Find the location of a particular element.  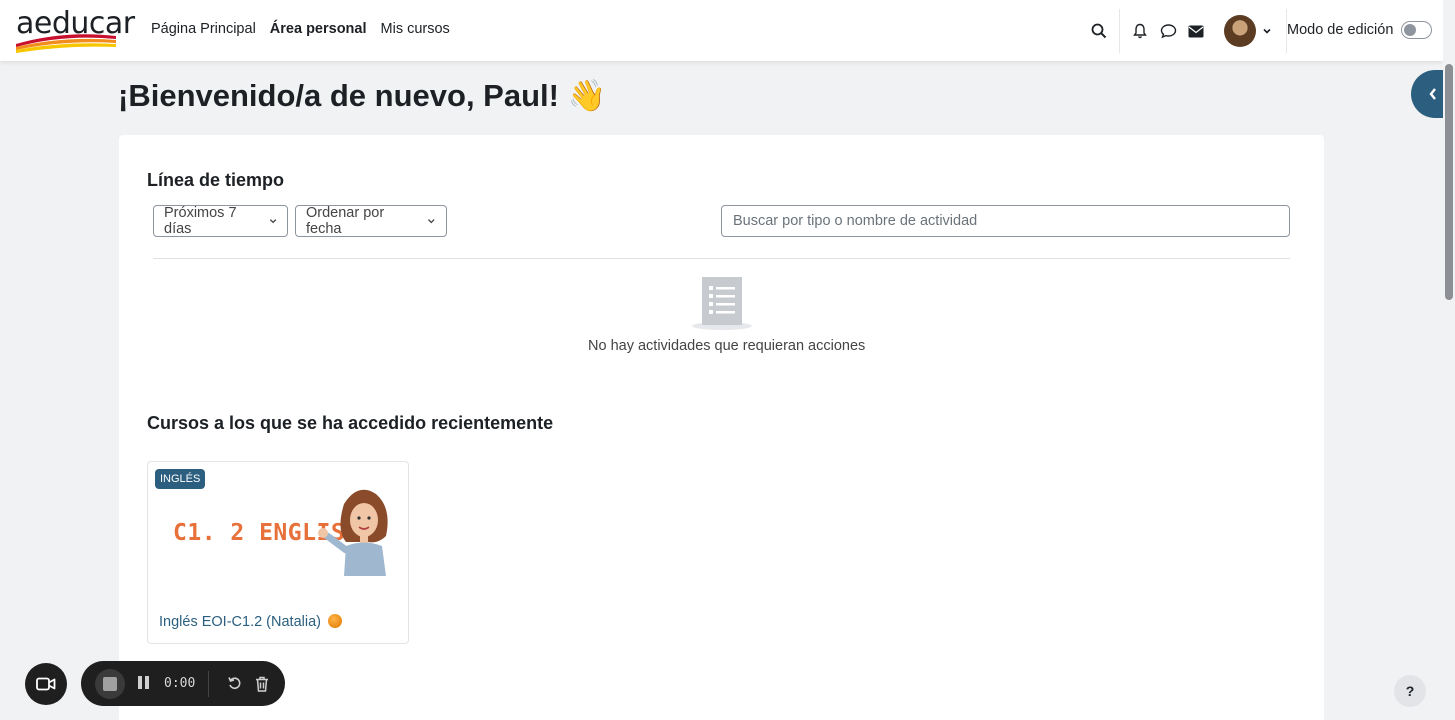

edit-mode-label: Modo de edición is located at coordinates (1340, 30).